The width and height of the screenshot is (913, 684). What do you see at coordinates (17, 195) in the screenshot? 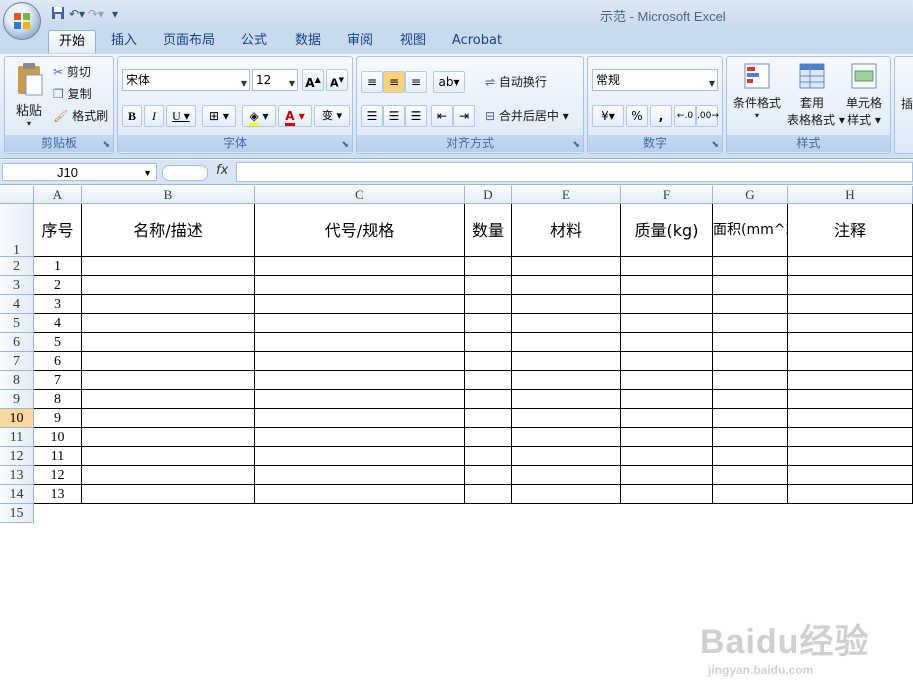
I see `select-all-corner` at bounding box center [17, 195].